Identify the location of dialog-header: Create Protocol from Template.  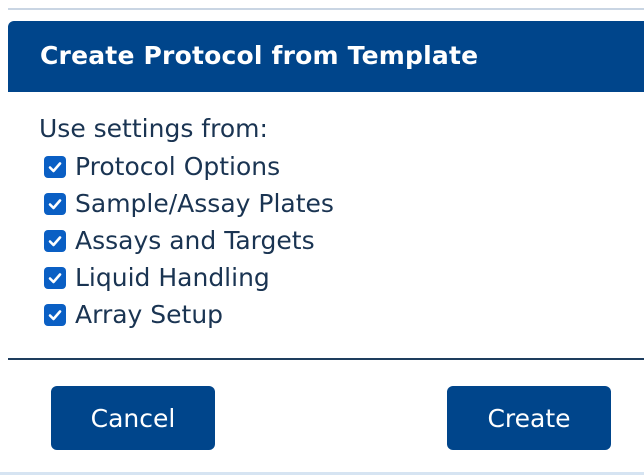
(326, 56).